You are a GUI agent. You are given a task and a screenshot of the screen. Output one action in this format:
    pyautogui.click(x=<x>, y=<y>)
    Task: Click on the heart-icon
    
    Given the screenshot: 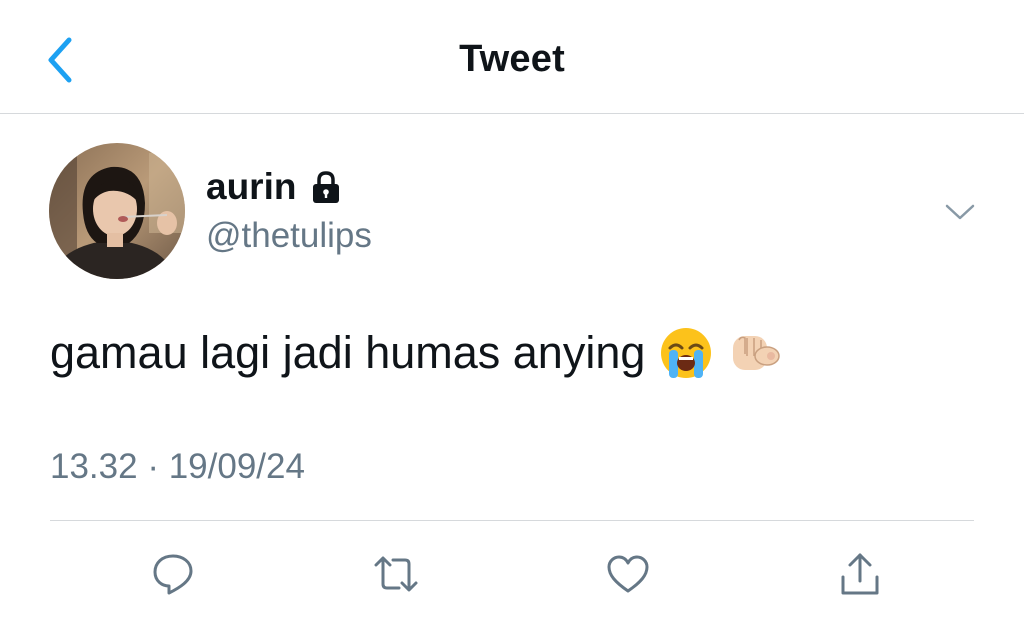 What is the action you would take?
    pyautogui.click(x=628, y=574)
    